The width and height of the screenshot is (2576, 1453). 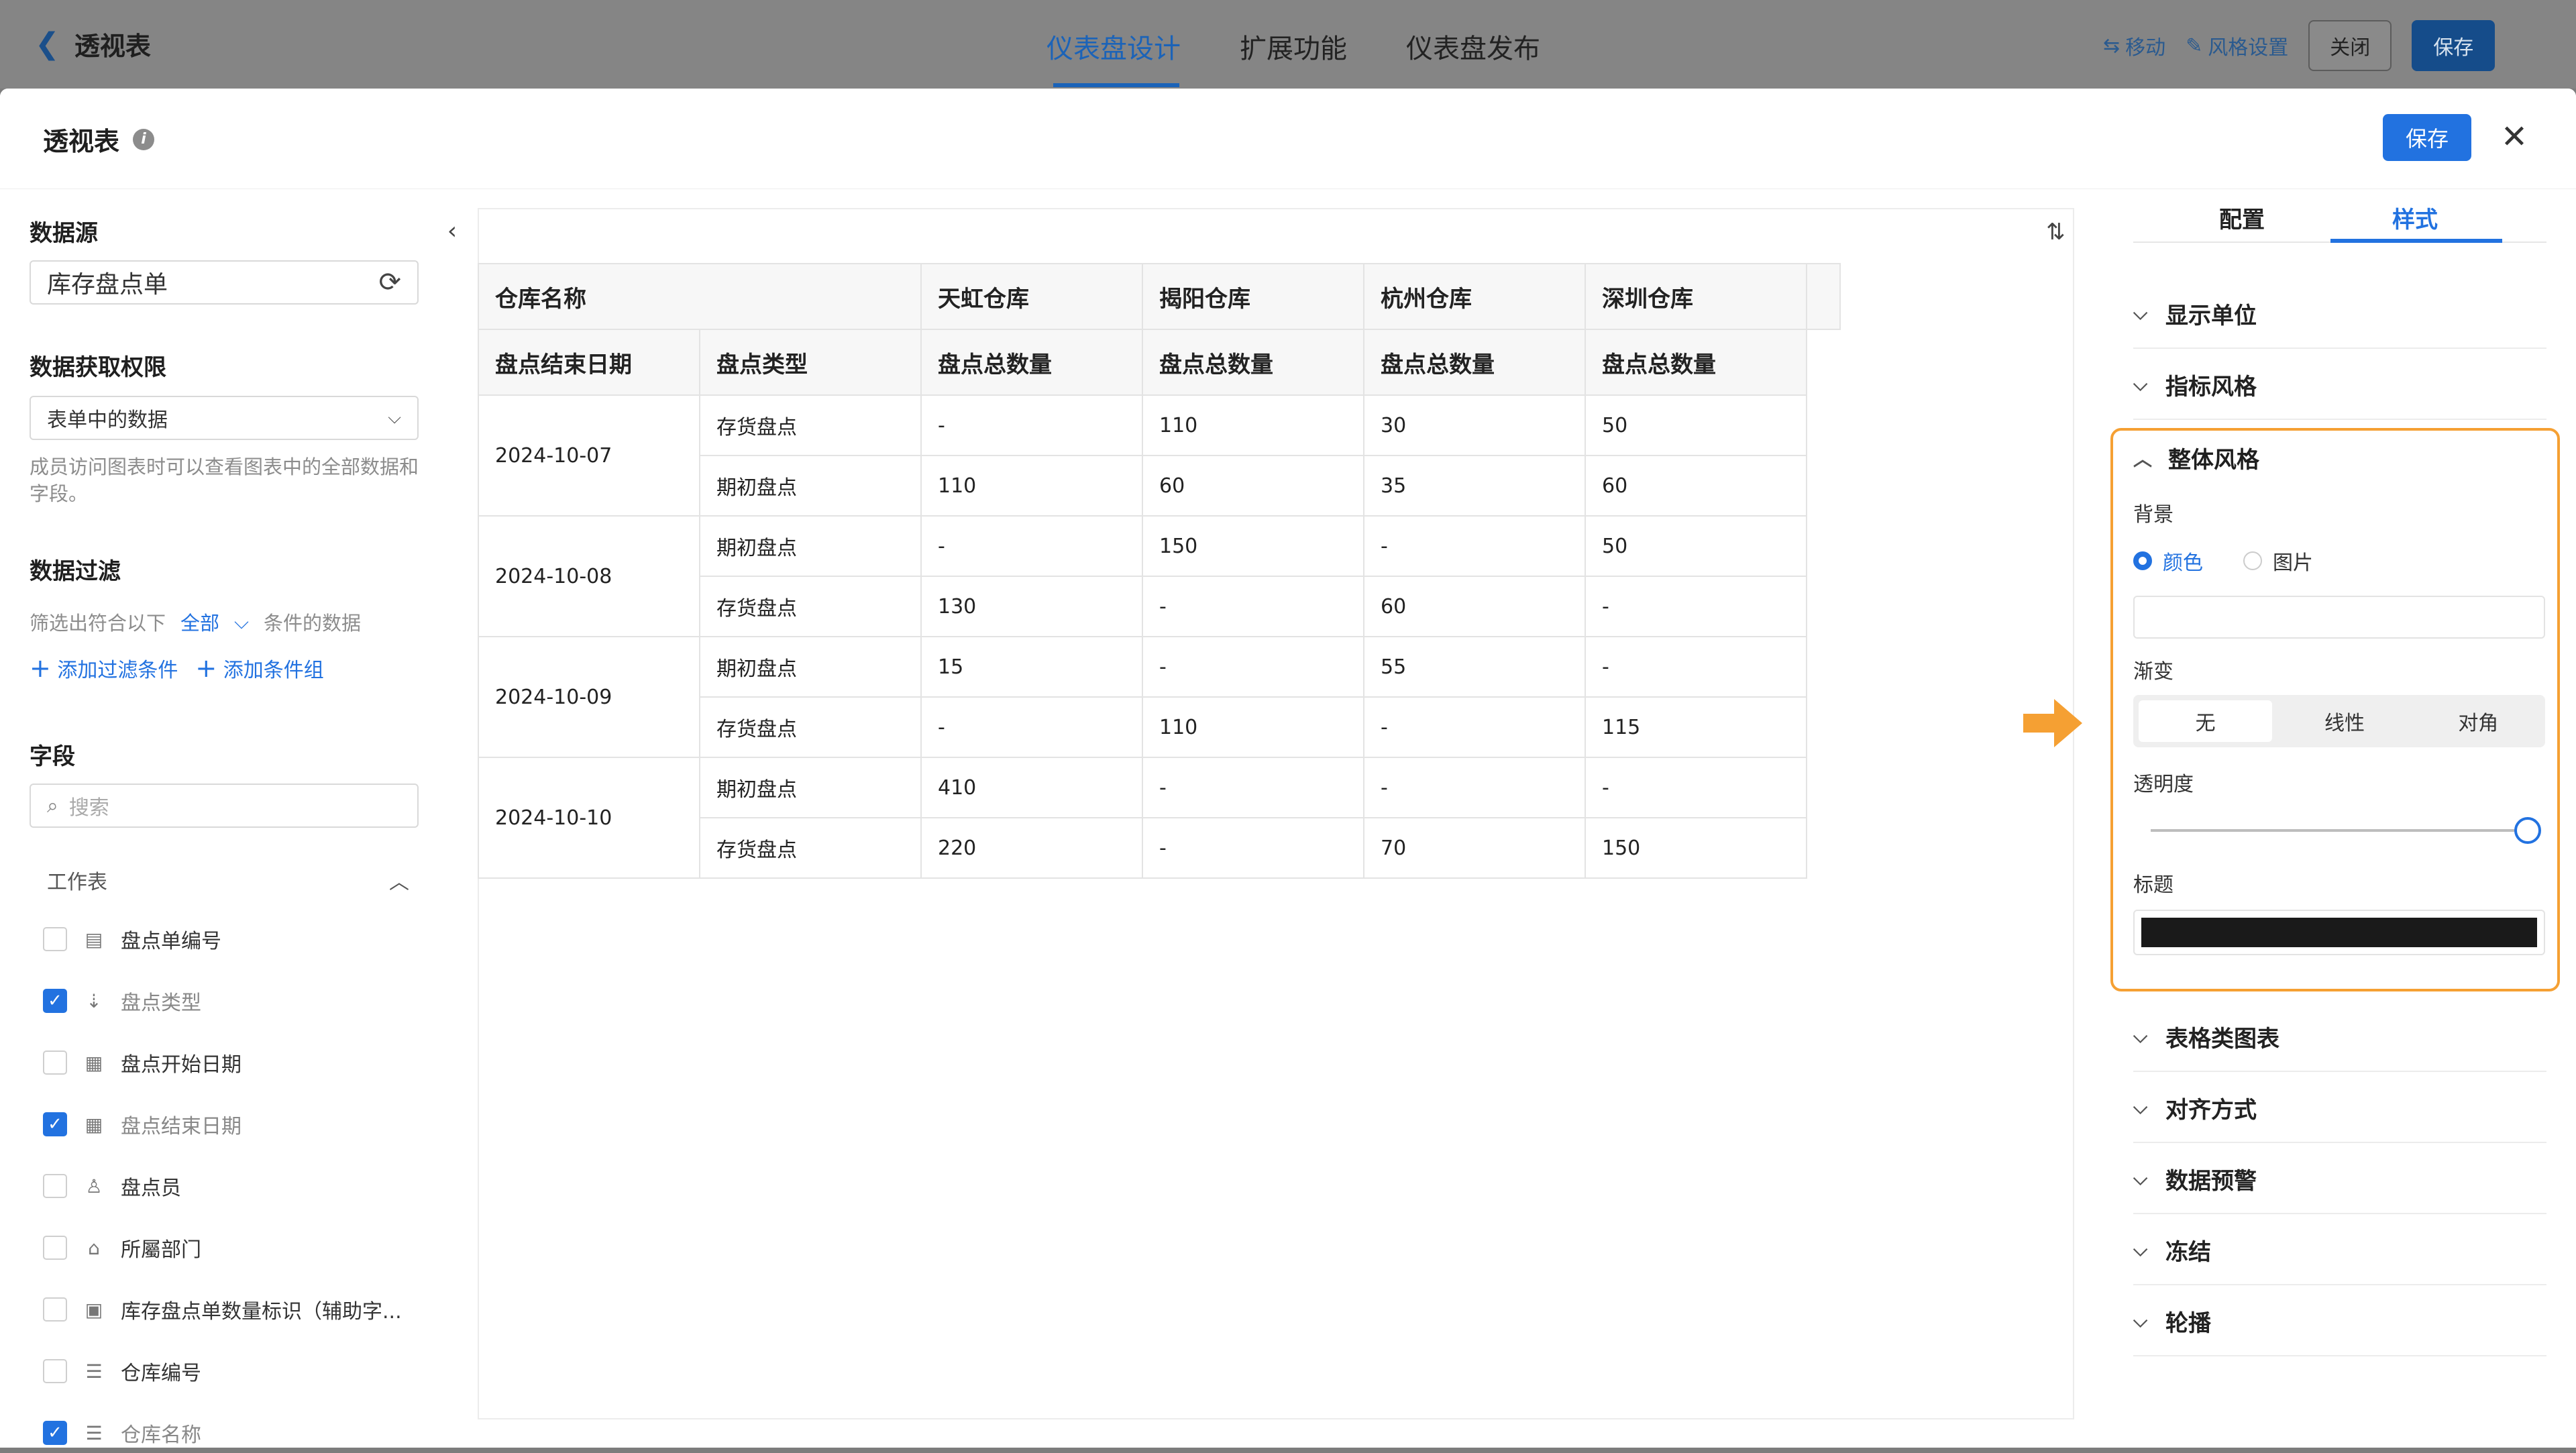 I want to click on field-row: ♙ 盘点员, so click(x=231, y=1186).